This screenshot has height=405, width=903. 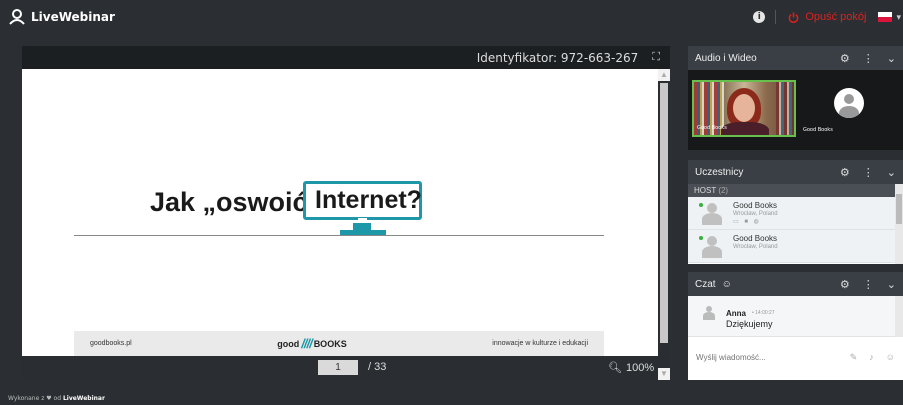 I want to click on chevron-down-icon: ▾, so click(x=898, y=17).